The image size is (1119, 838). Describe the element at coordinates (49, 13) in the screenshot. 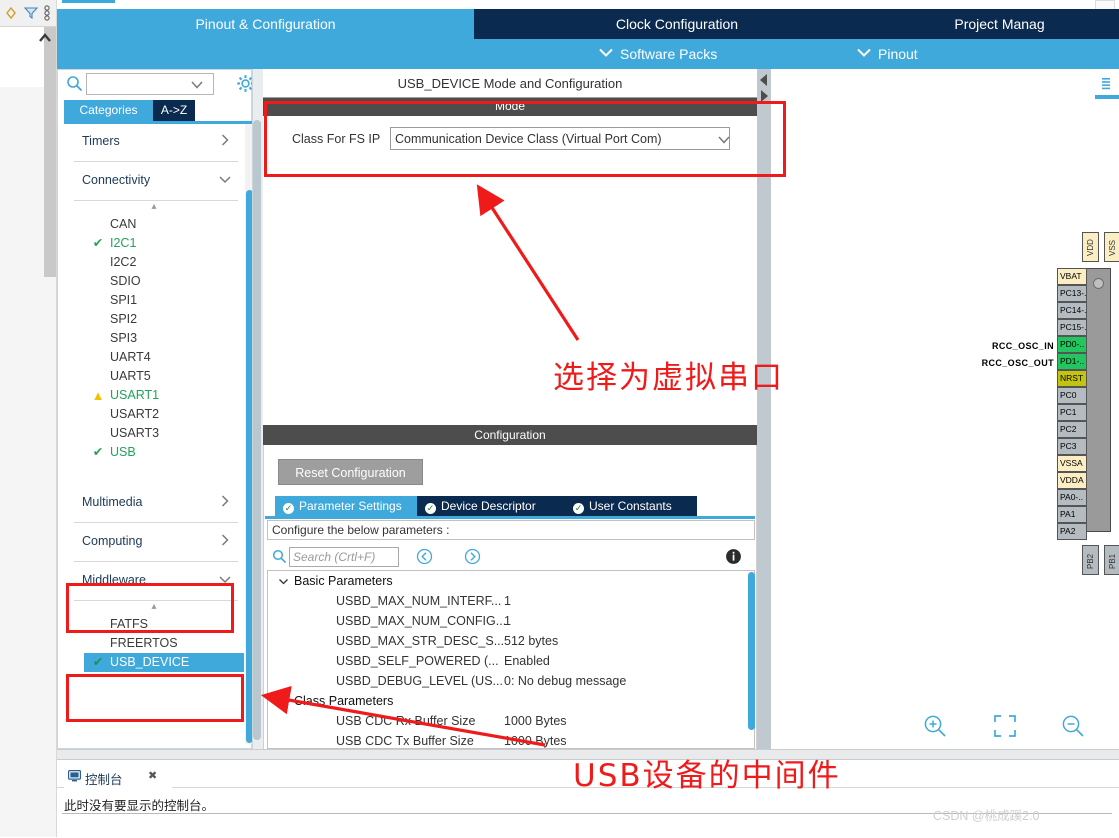

I see `more-options-icon` at that location.